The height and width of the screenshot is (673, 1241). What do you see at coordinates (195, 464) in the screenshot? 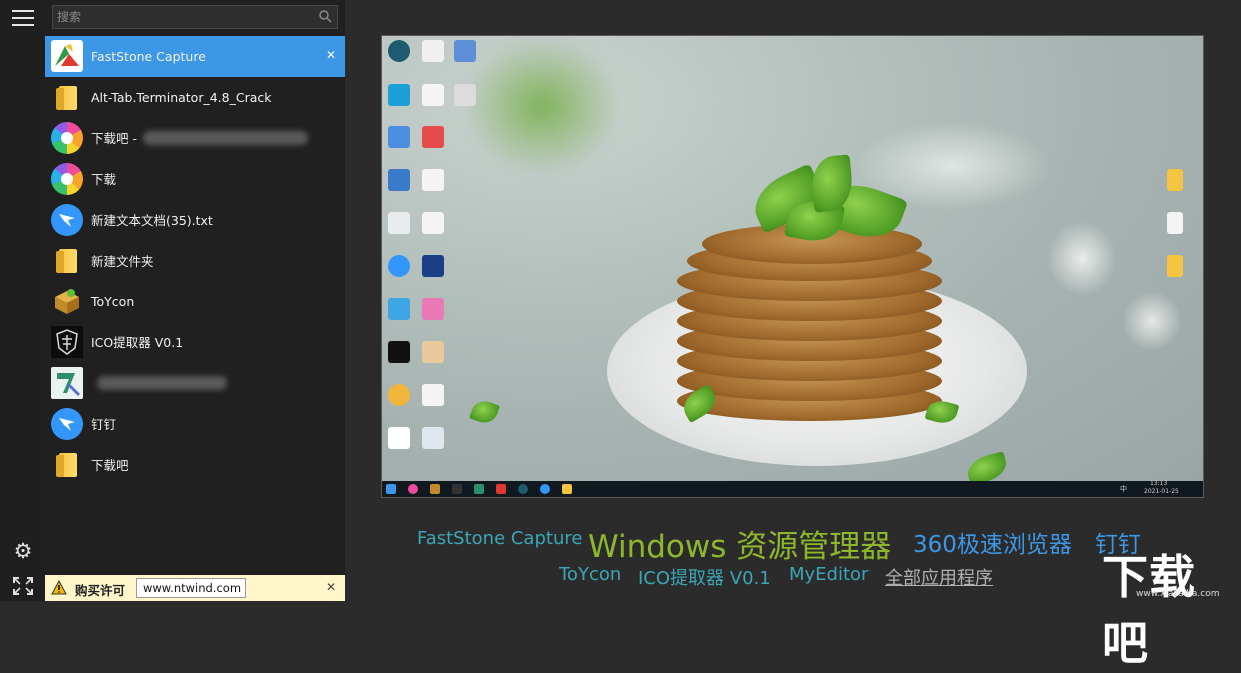
I see `list-item: 下载吧` at bounding box center [195, 464].